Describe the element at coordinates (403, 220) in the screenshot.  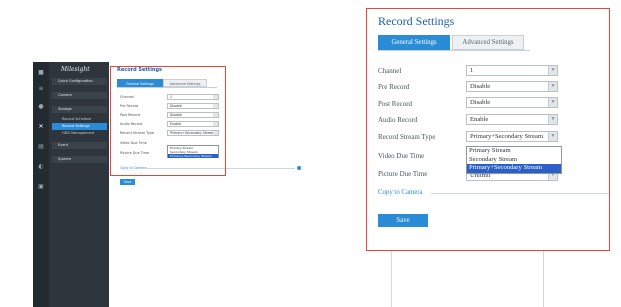
I see `zoom-save-button: Save` at that location.